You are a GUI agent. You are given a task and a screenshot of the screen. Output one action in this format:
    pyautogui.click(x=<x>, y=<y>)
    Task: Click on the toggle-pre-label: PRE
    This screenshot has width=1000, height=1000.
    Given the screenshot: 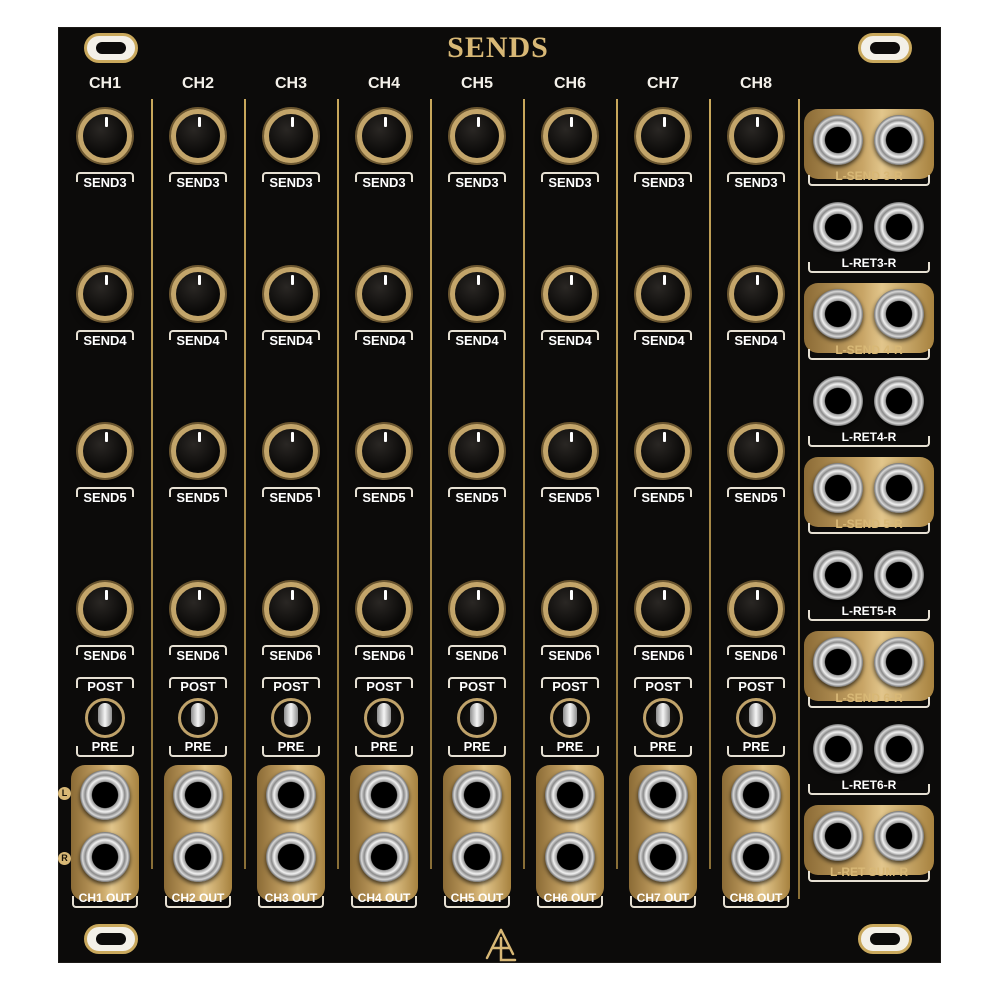 What is the action you would take?
    pyautogui.click(x=291, y=748)
    